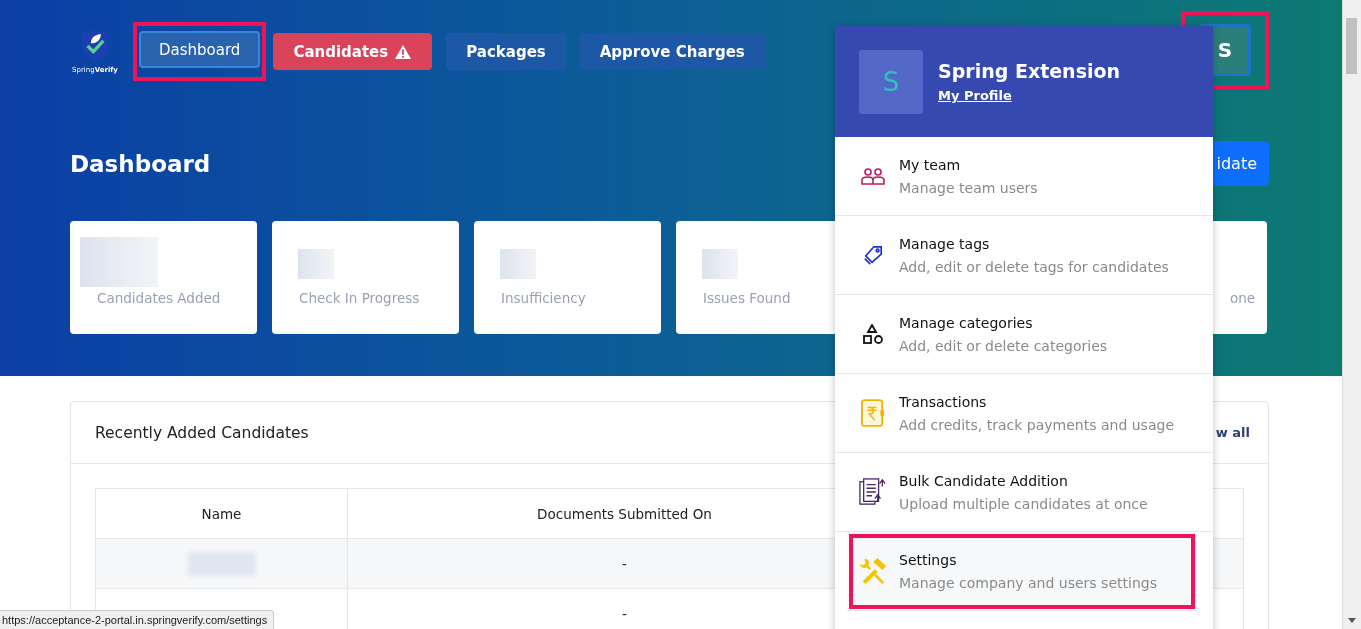  Describe the element at coordinates (1024, 176) in the screenshot. I see `menu-item: My team Manage team users` at that location.